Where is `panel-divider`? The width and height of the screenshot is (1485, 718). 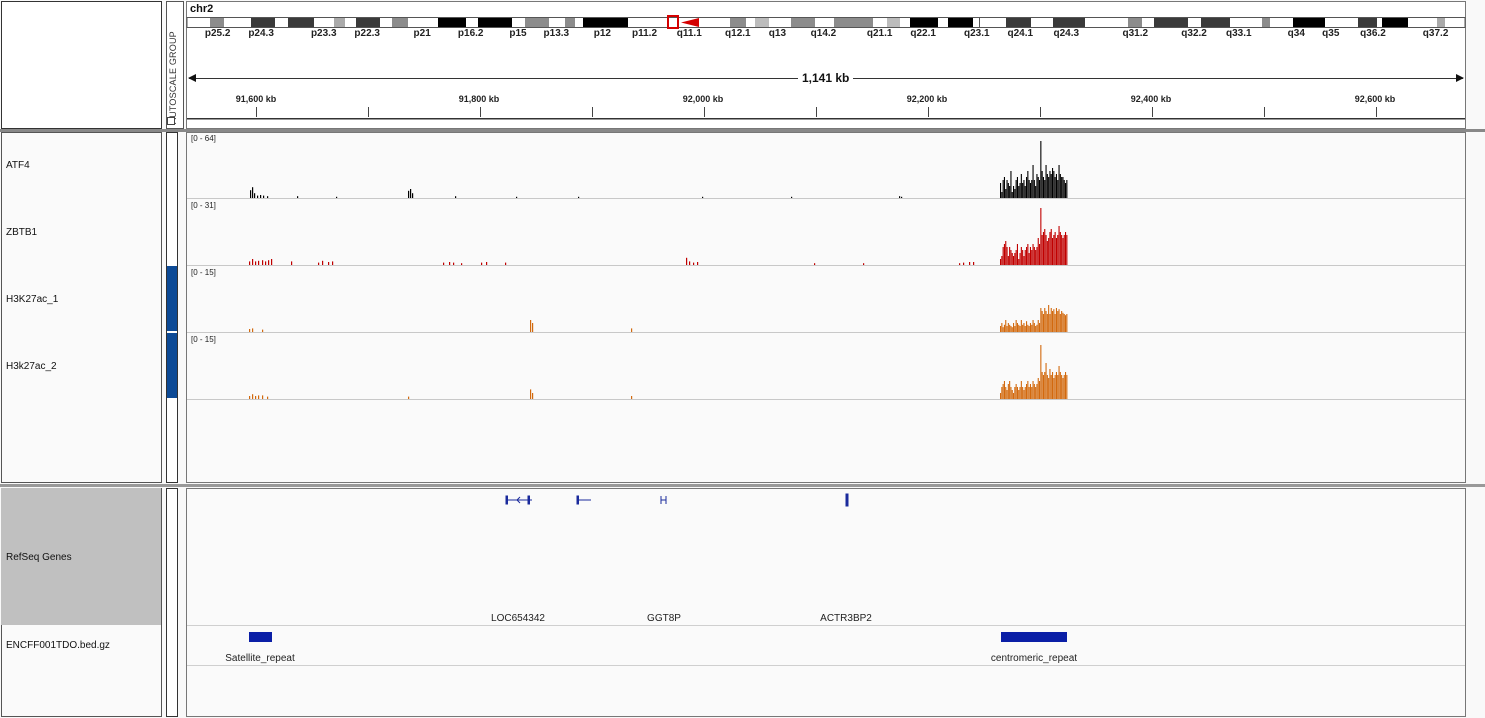
panel-divider is located at coordinates (742, 485).